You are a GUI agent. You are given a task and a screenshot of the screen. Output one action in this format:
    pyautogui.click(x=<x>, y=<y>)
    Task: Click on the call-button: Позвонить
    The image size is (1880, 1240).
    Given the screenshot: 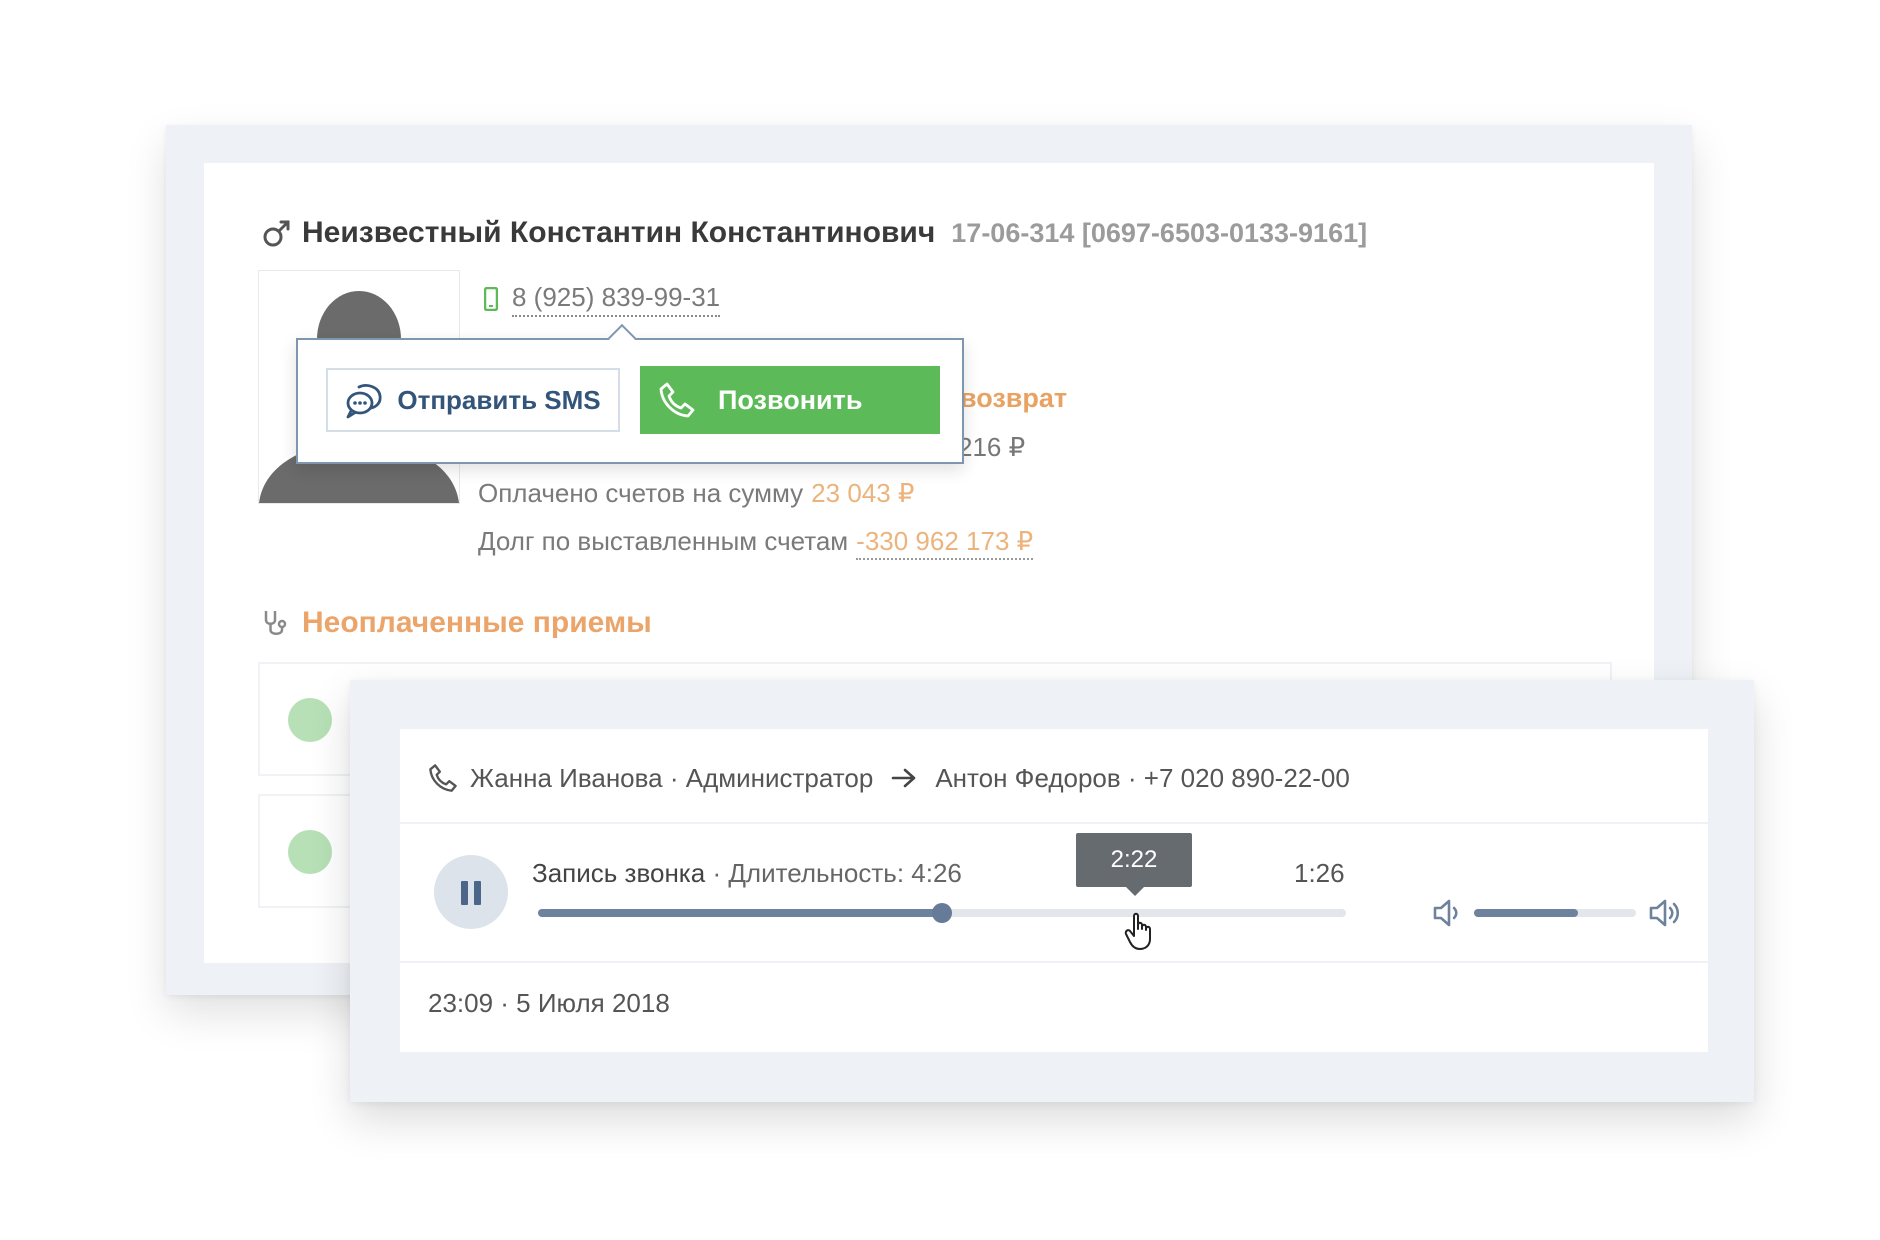 What is the action you would take?
    pyautogui.click(x=790, y=400)
    